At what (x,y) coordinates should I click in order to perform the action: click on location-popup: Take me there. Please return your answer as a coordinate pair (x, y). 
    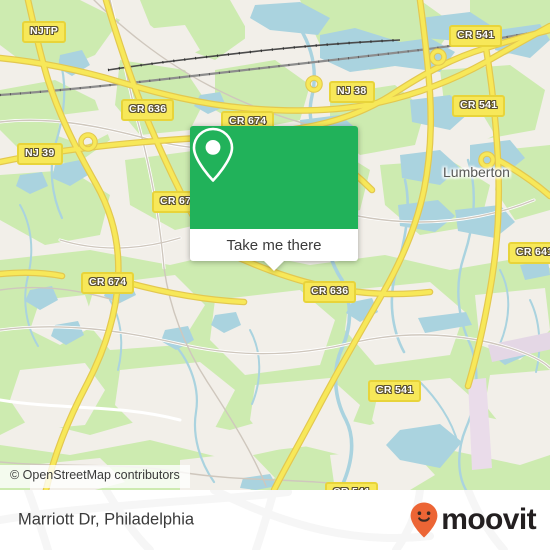
    Looking at the image, I should click on (274, 198).